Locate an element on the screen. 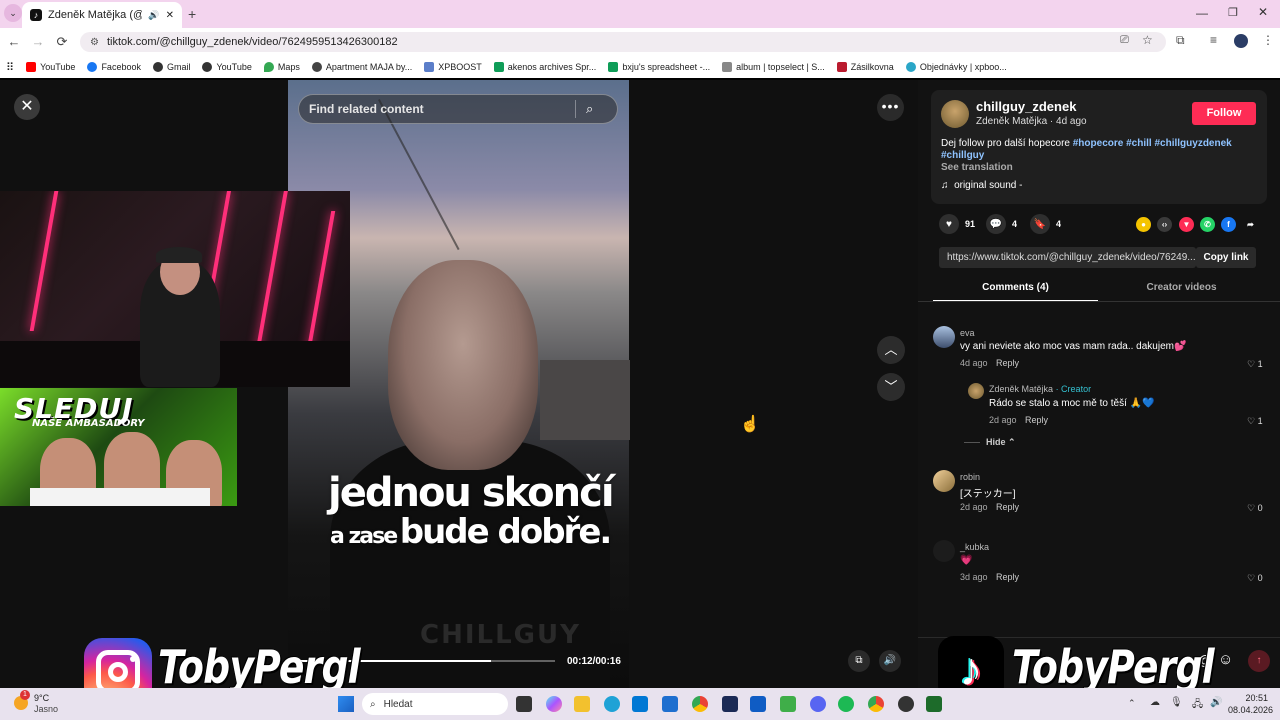 This screenshot has width=1280, height=720. hide-replies-button: Hide ⌃ is located at coordinates (1001, 442).